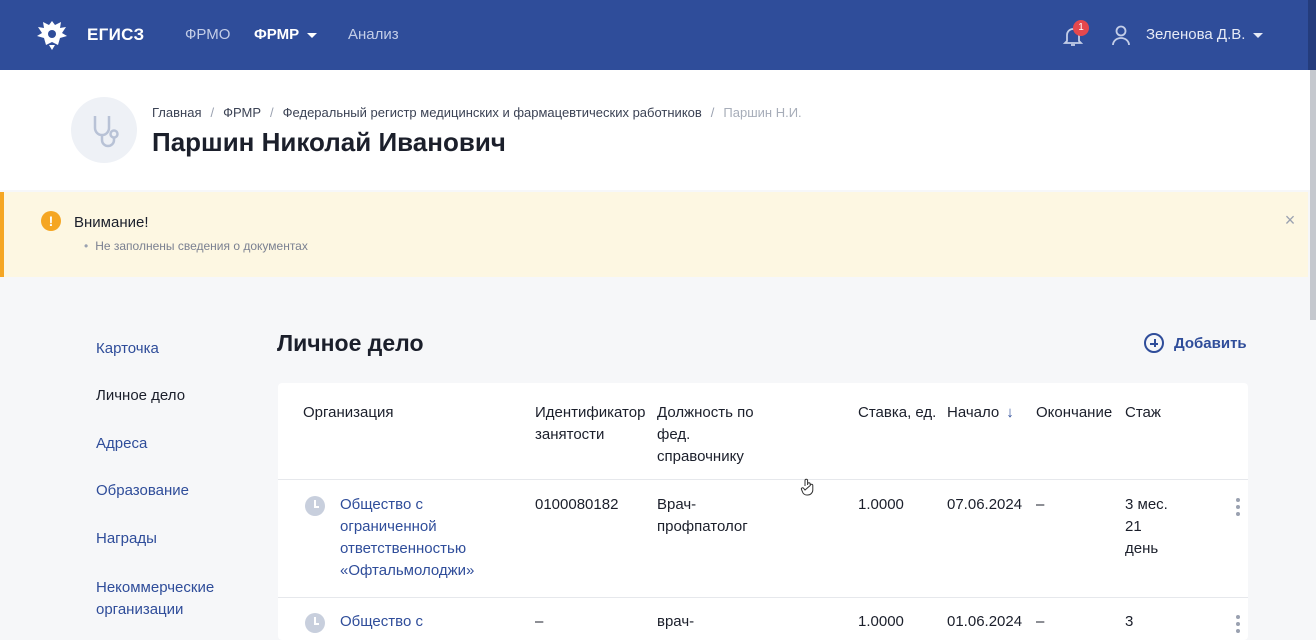 The image size is (1316, 640). What do you see at coordinates (1121, 35) in the screenshot?
I see `user-icon` at bounding box center [1121, 35].